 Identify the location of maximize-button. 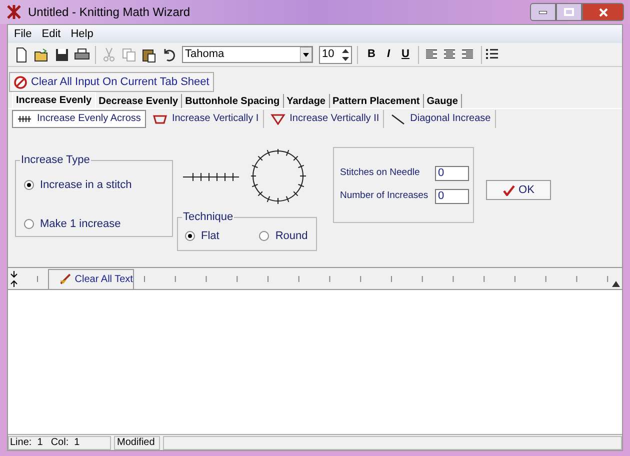
(569, 12).